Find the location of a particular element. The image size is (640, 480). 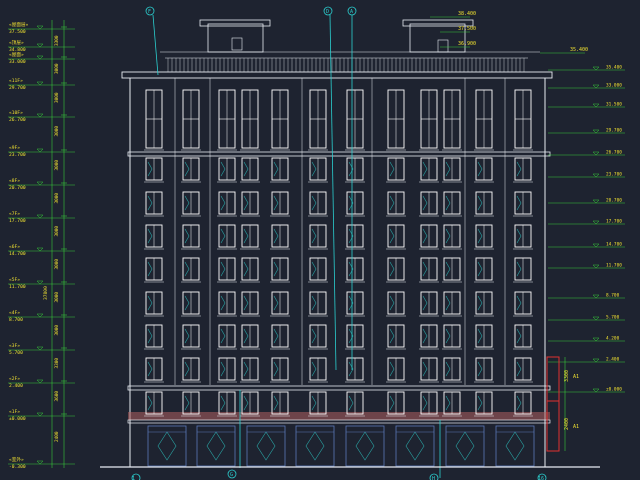

right-level-value: 4.200 is located at coordinates (613, 339).